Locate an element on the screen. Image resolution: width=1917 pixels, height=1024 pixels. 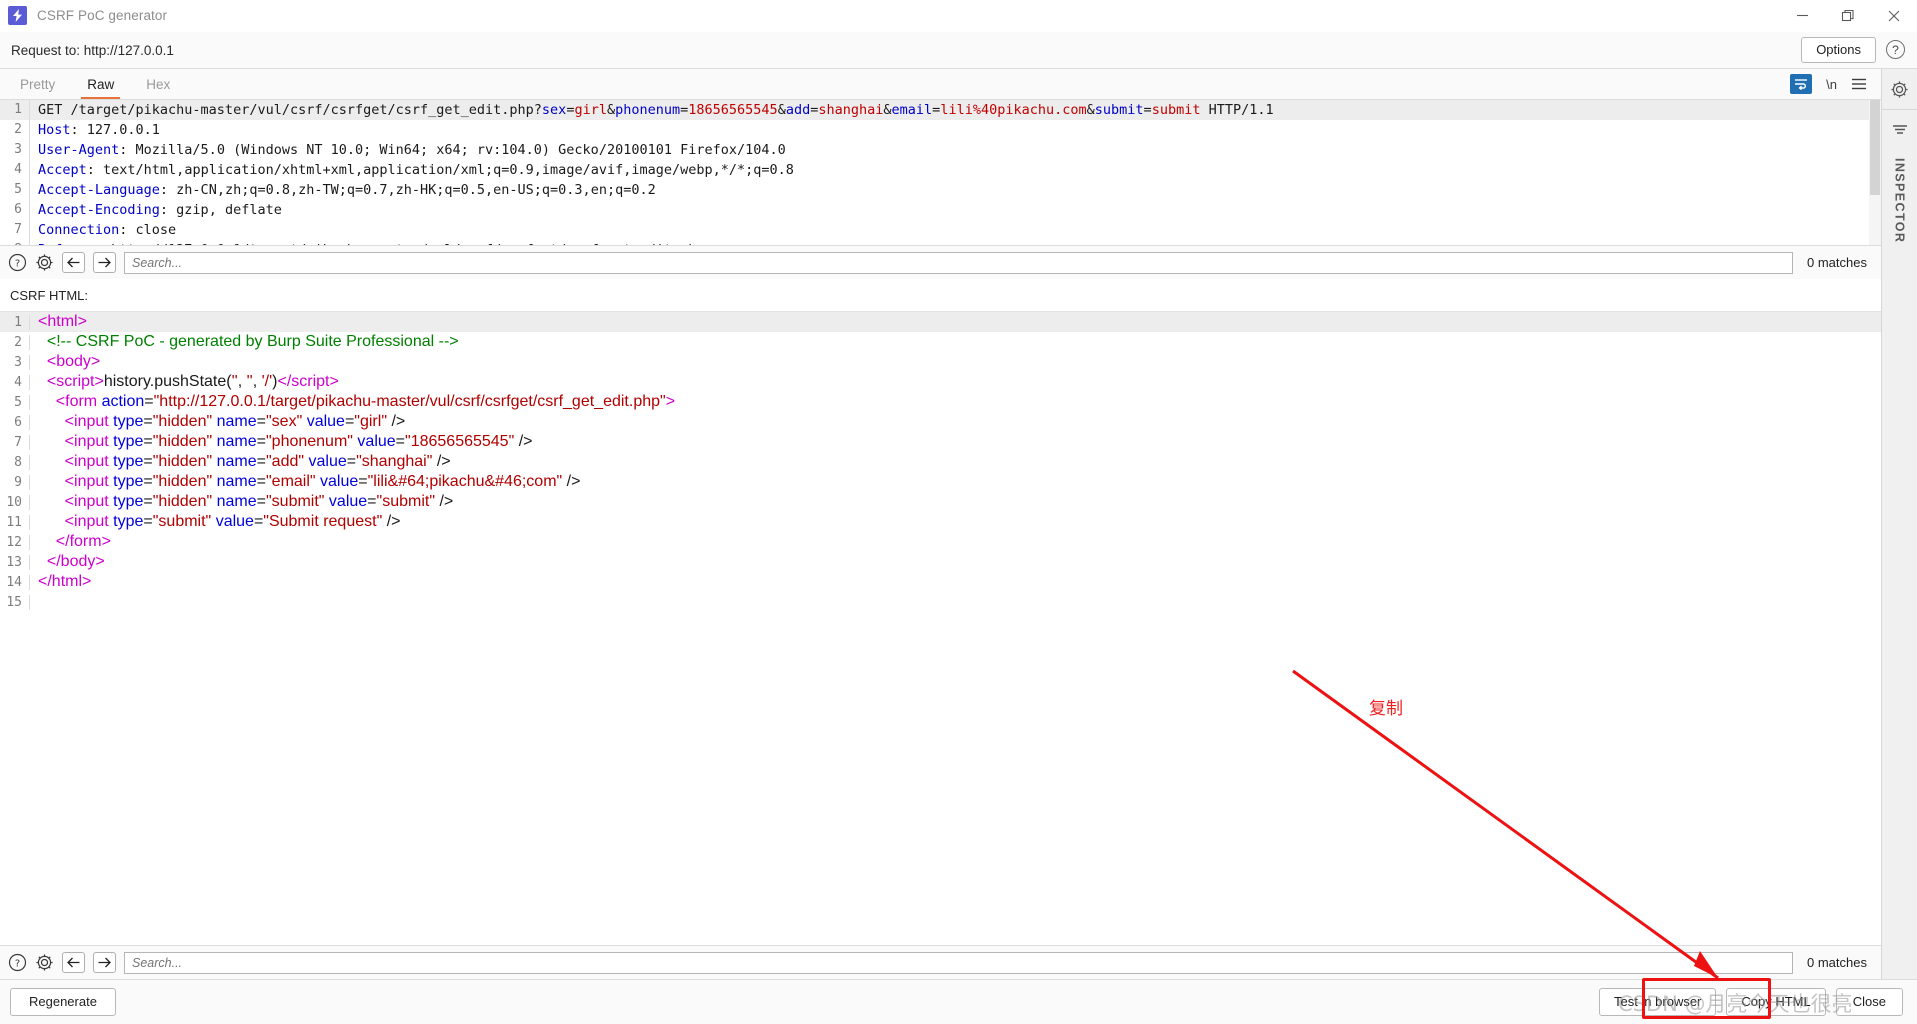
code-token: "submit" is located at coordinates (405, 501).